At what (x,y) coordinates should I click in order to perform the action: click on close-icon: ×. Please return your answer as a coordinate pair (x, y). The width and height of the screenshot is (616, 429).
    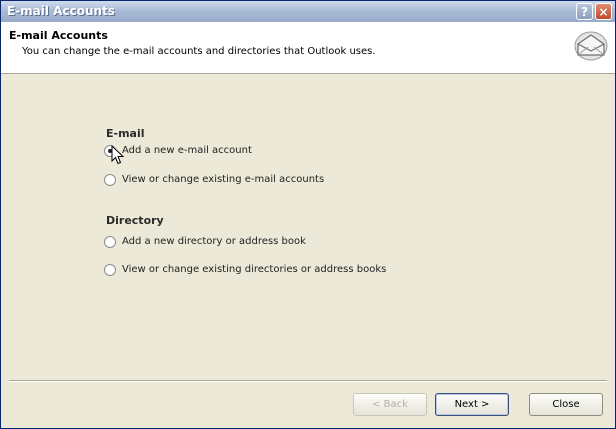
    Looking at the image, I should click on (603, 11).